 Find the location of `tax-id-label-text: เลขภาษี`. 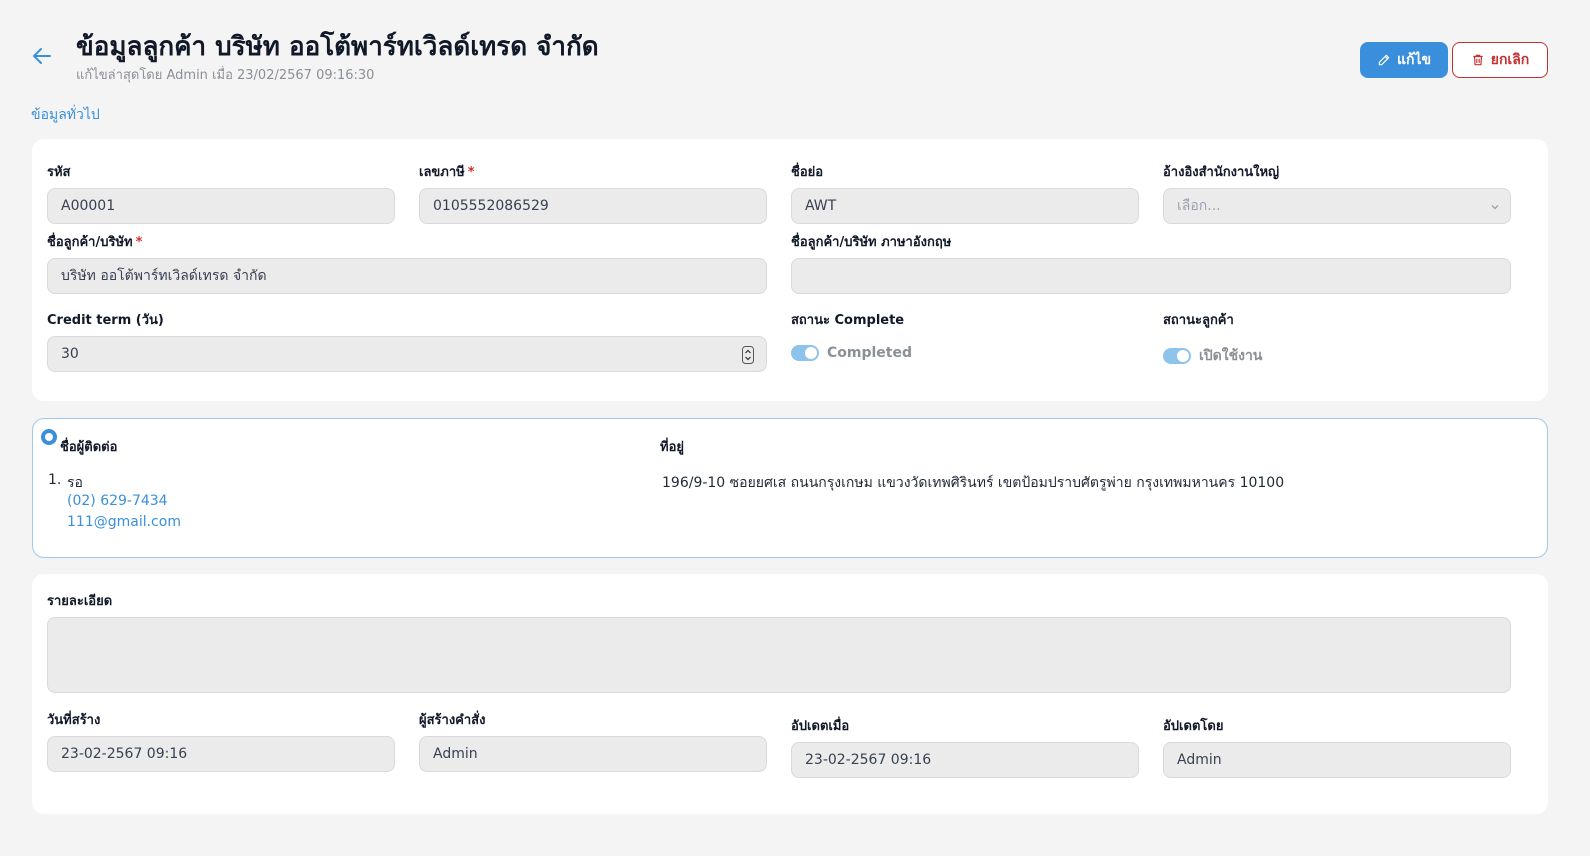

tax-id-label-text: เลขภาษี is located at coordinates (442, 172).